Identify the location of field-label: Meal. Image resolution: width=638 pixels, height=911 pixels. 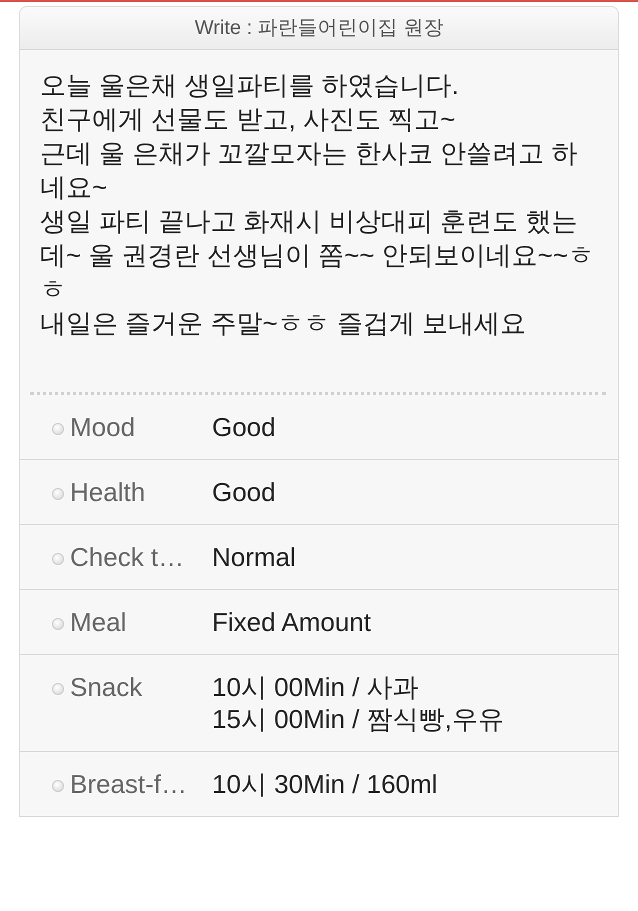
(98, 622).